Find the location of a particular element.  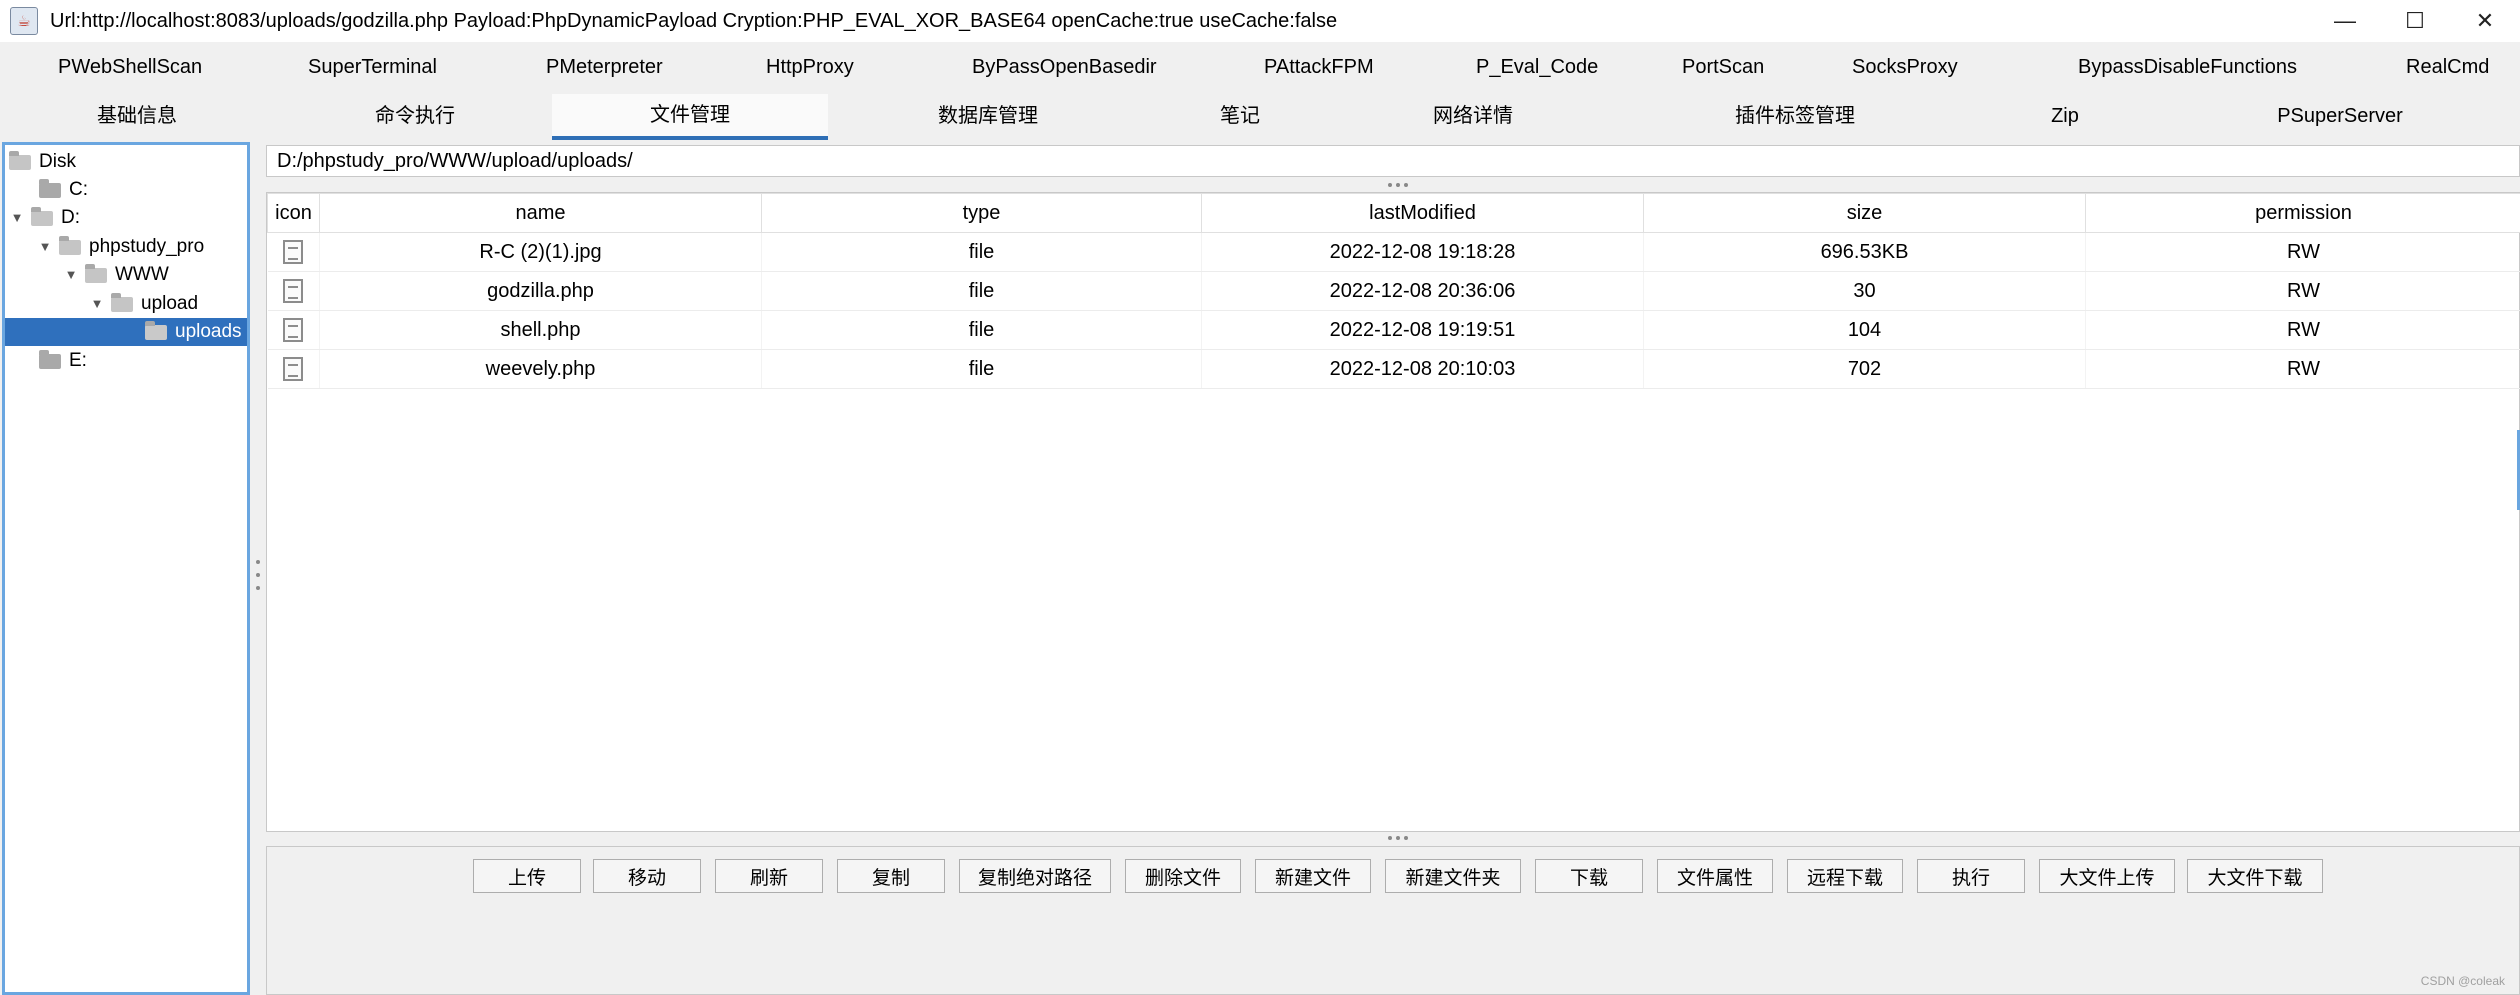

tab-notes: 笔记 is located at coordinates (1240, 116).